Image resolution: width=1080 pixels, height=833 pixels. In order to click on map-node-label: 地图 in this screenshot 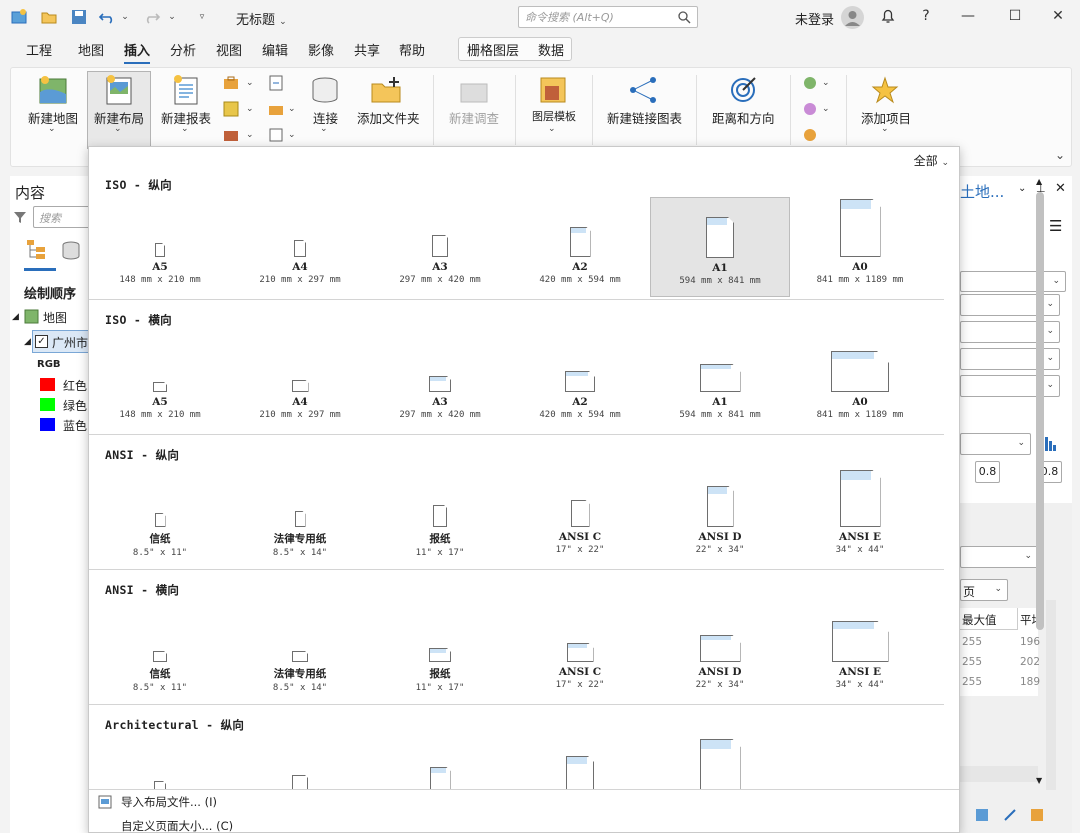, I will do `click(55, 317)`.